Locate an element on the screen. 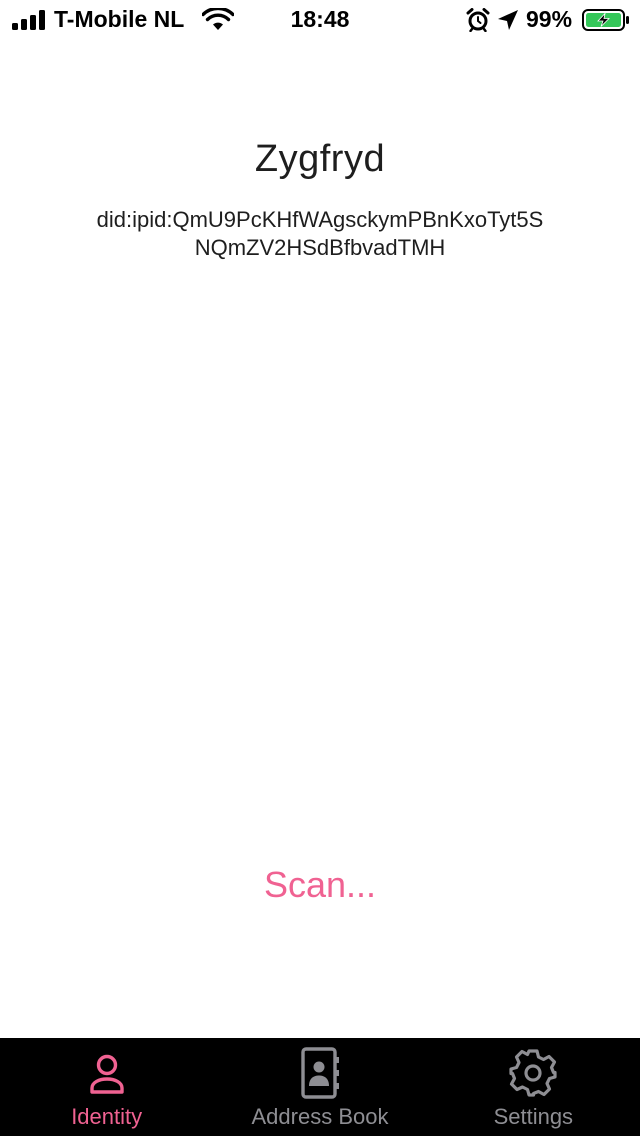  battery-percentage: 99% is located at coordinates (549, 19).